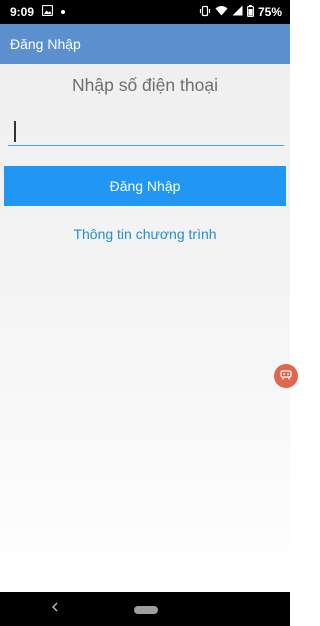 The height and width of the screenshot is (626, 320). I want to click on status-bar-right: 75%, so click(240, 12).